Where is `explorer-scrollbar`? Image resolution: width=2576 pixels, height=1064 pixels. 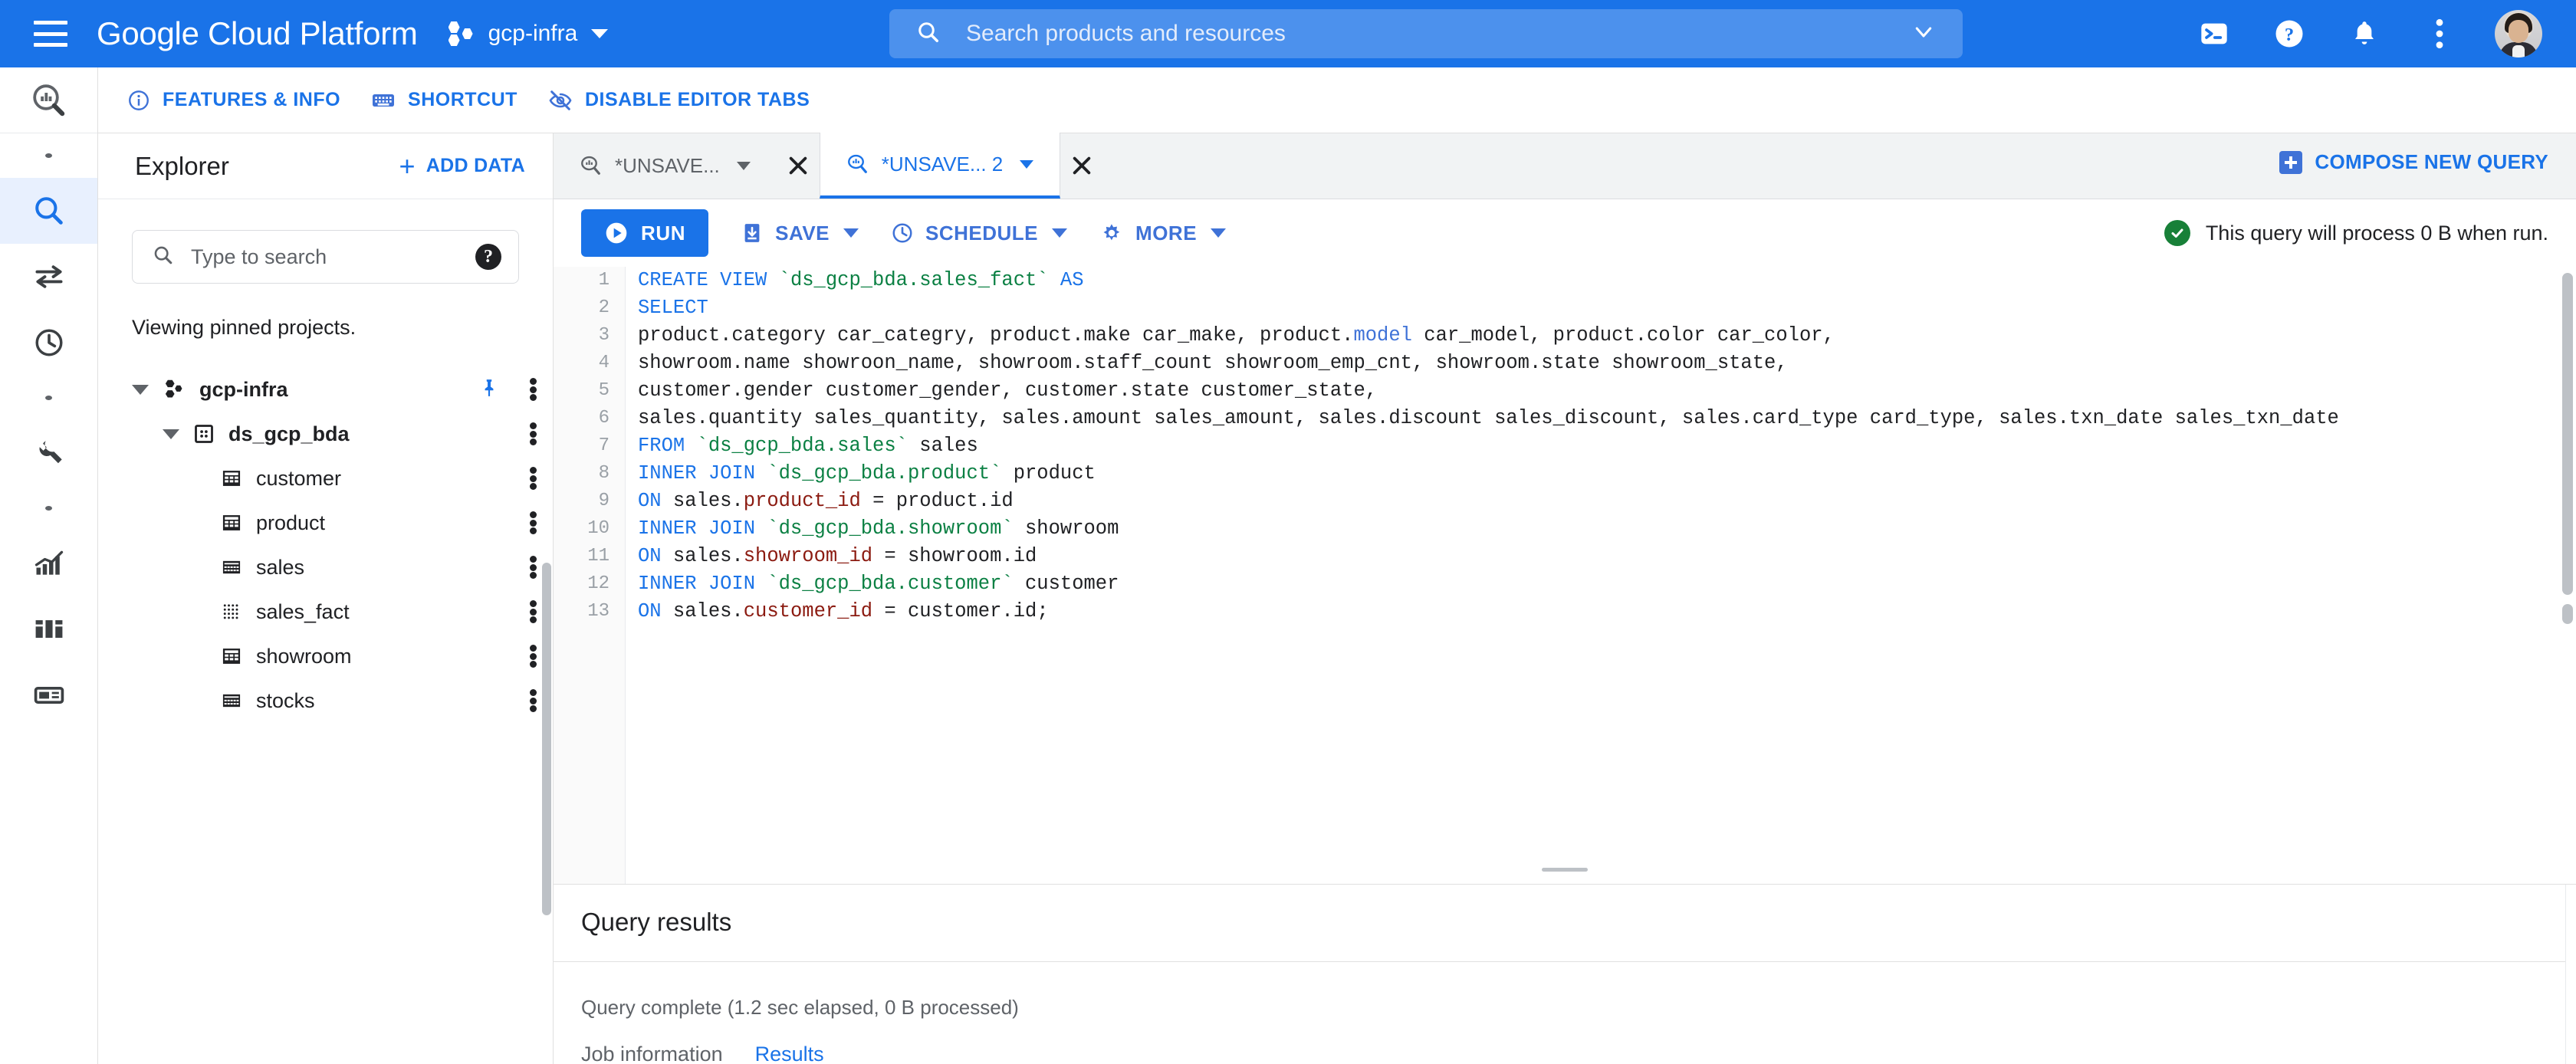
explorer-scrollbar is located at coordinates (546, 739).